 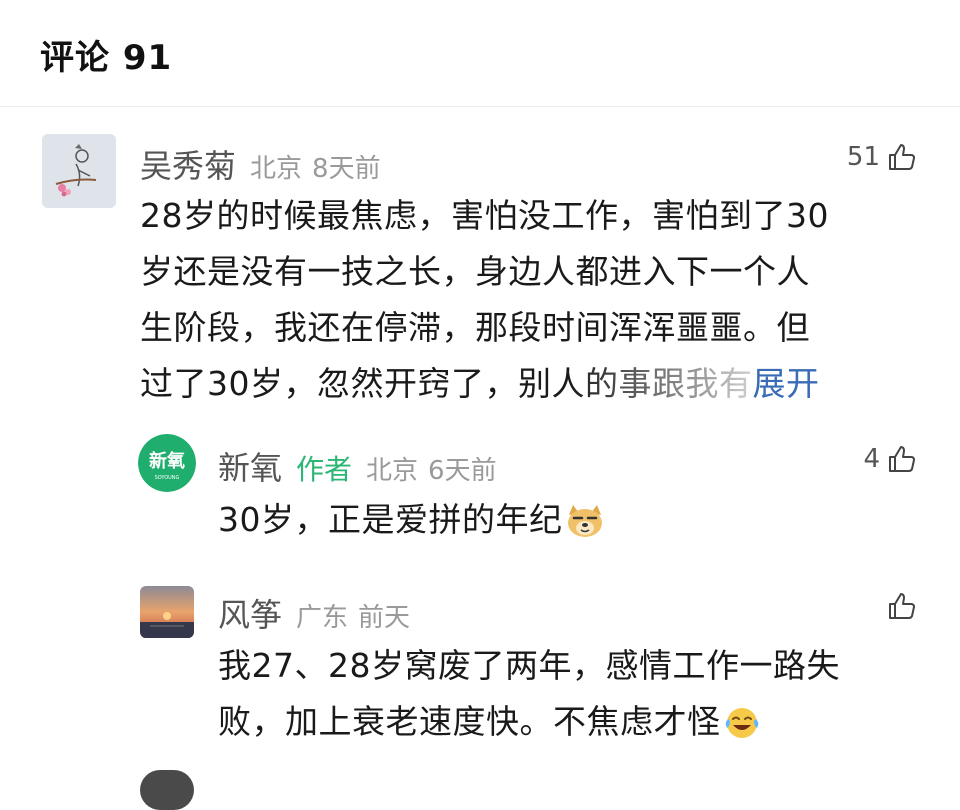 What do you see at coordinates (462, 471) in the screenshot?
I see `reply-time: 6天前` at bounding box center [462, 471].